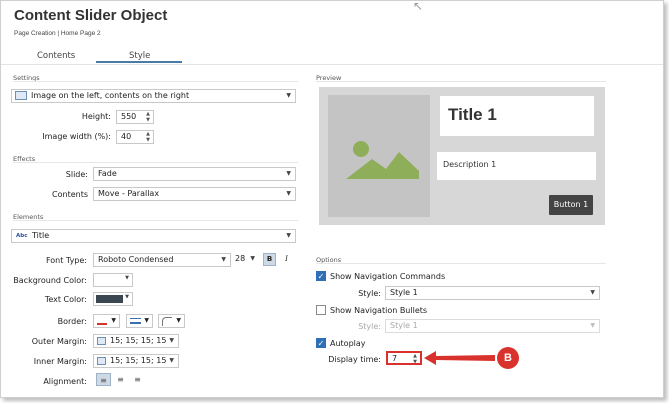 The height and width of the screenshot is (403, 669). I want to click on image-width-stepper: 40 ▲ ▼, so click(135, 137).